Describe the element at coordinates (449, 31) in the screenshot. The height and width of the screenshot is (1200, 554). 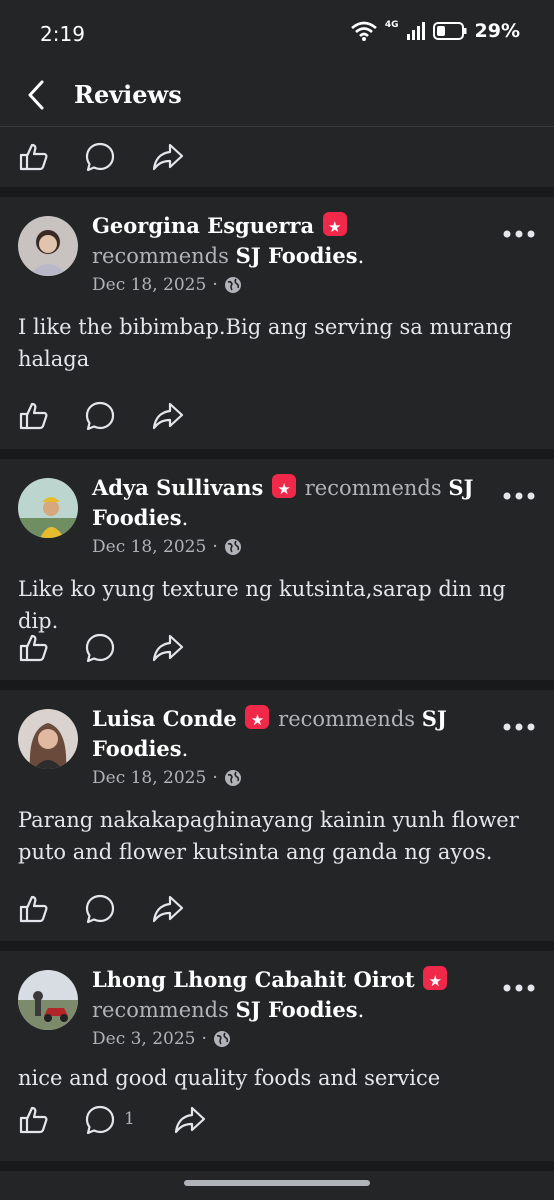
I see `battery-icon` at that location.